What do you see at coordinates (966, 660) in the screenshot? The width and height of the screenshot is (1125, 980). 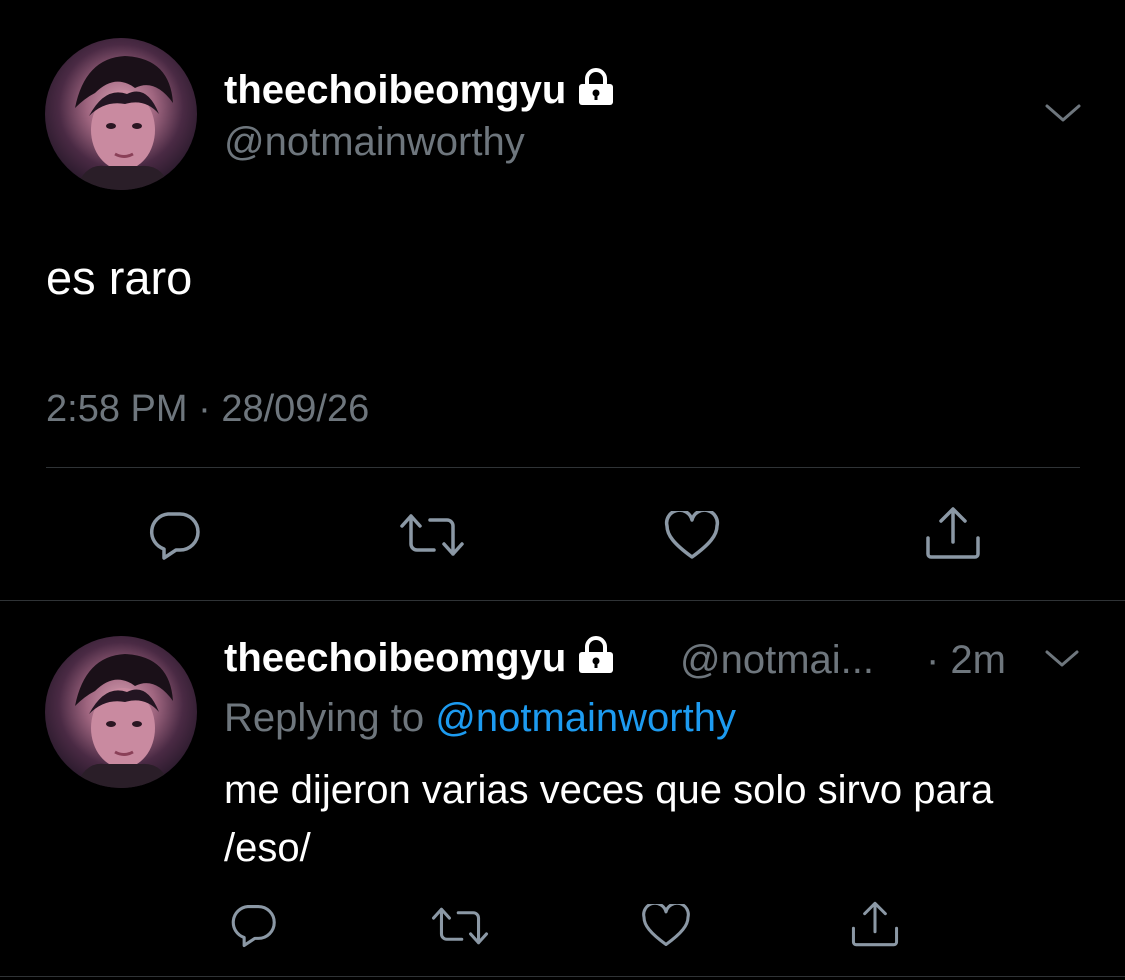 I see `tweet-age: · 2m` at bounding box center [966, 660].